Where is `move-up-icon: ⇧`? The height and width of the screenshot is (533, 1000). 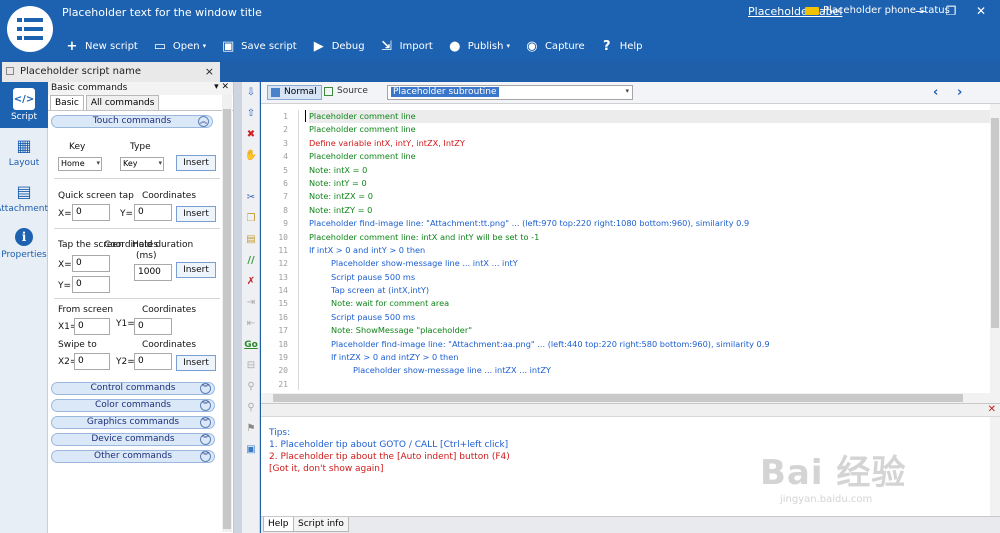
move-up-icon: ⇧ is located at coordinates (251, 113).